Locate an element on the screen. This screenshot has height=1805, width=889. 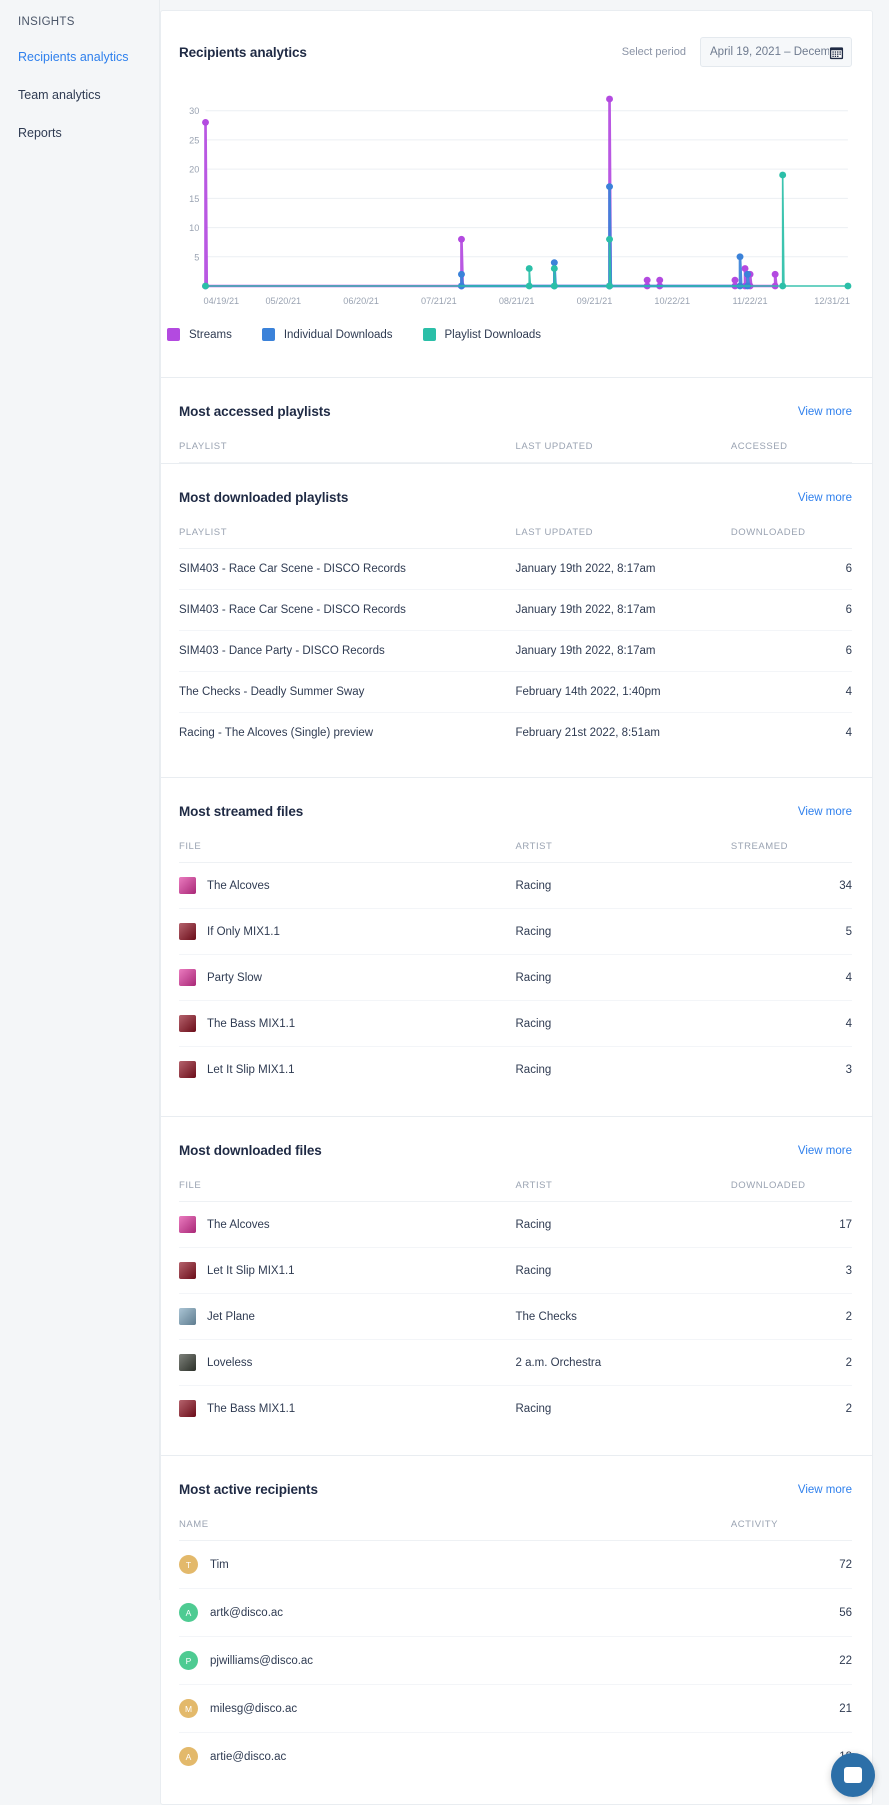
sidebar-item-reports: Reports is located at coordinates (88, 133).